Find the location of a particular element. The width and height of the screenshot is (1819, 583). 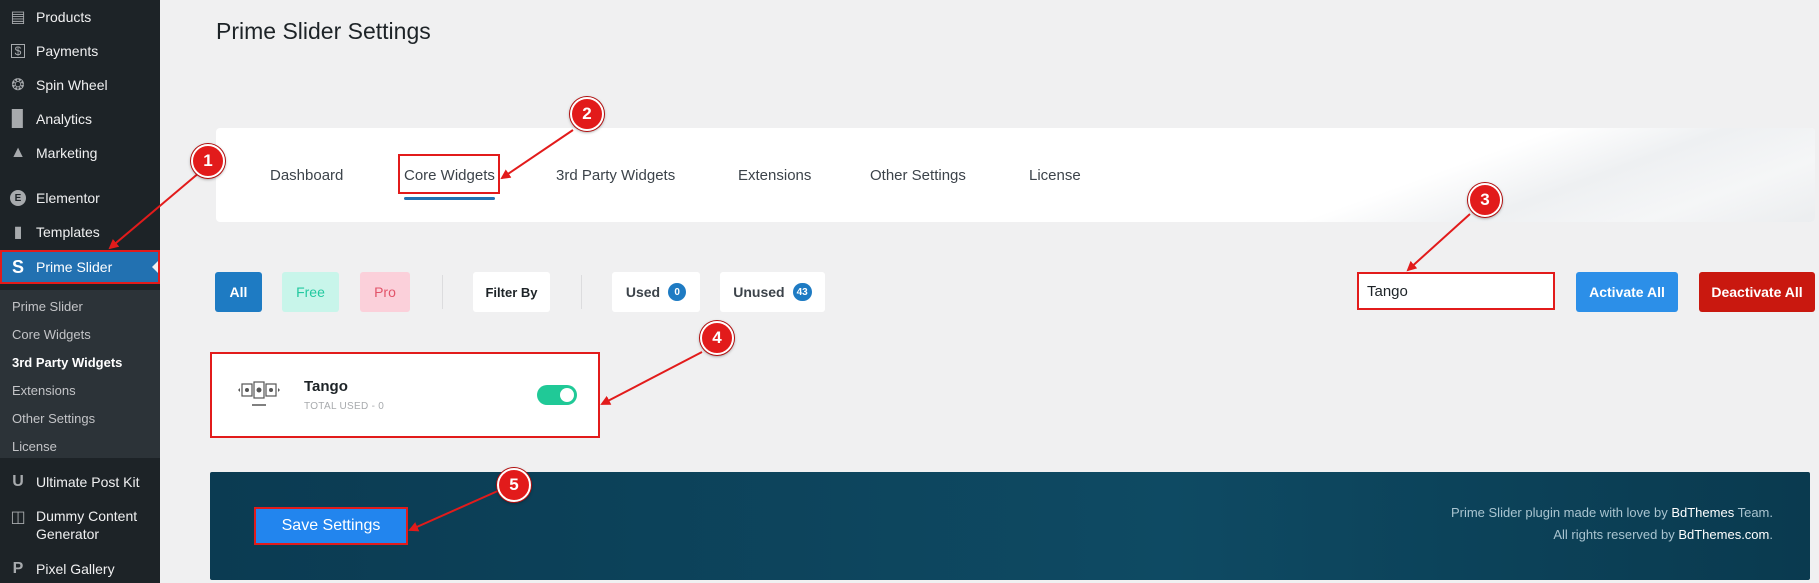

pixel-icon: P is located at coordinates (18, 568).